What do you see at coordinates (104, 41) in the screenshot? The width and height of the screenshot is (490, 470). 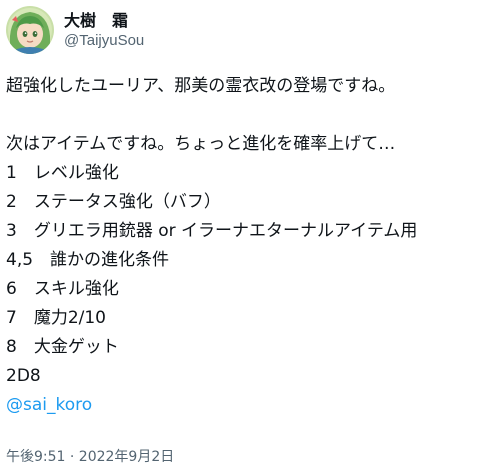 I see `author-handle: @TaijyuSou` at bounding box center [104, 41].